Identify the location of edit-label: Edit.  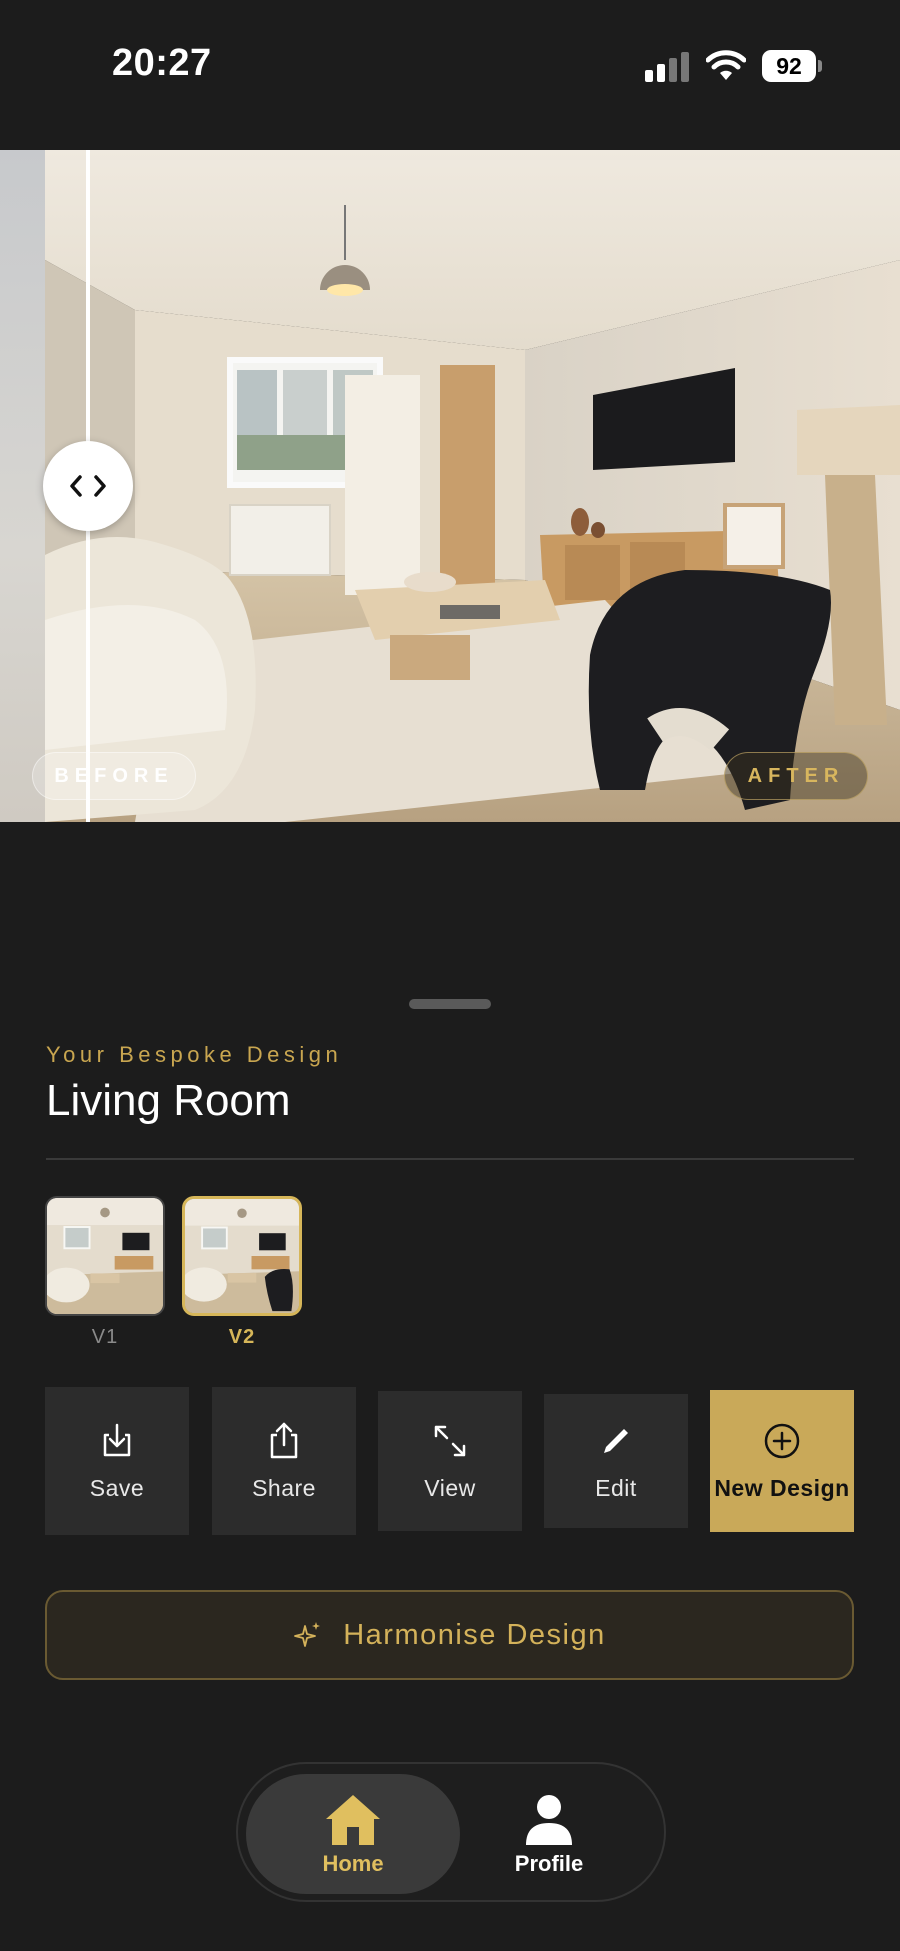
(616, 1487).